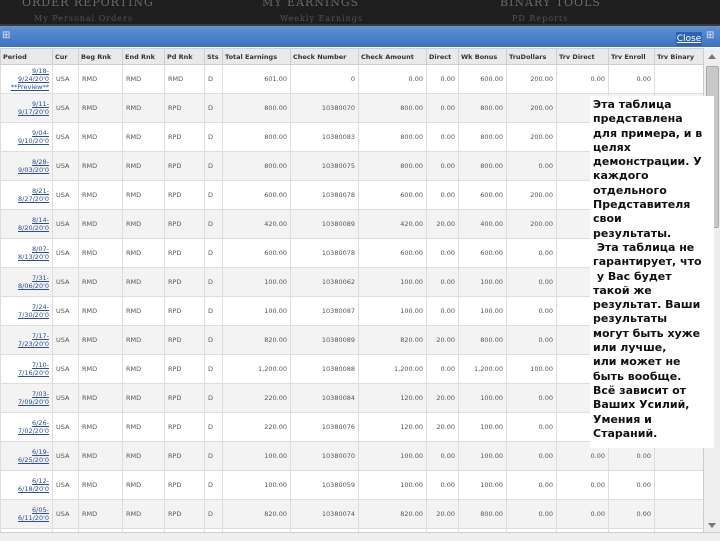  Describe the element at coordinates (26, 220) in the screenshot. I see `period-link: 8/14-` at that location.